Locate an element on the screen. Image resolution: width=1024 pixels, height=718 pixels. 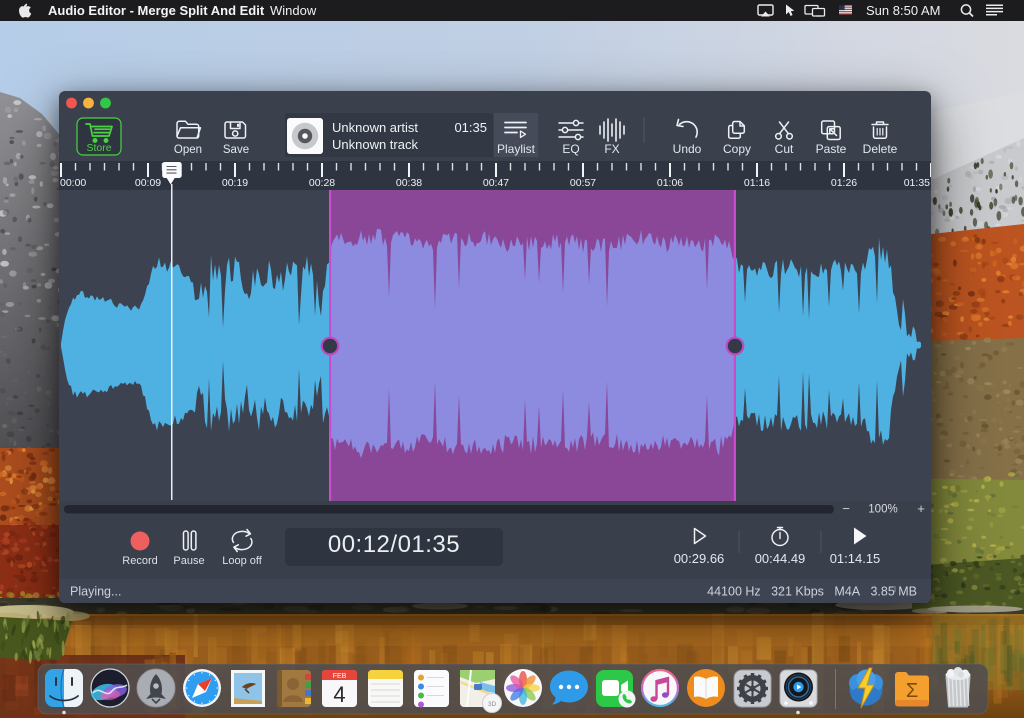
svg-text: 00:29.66 is located at coordinates (699, 558).